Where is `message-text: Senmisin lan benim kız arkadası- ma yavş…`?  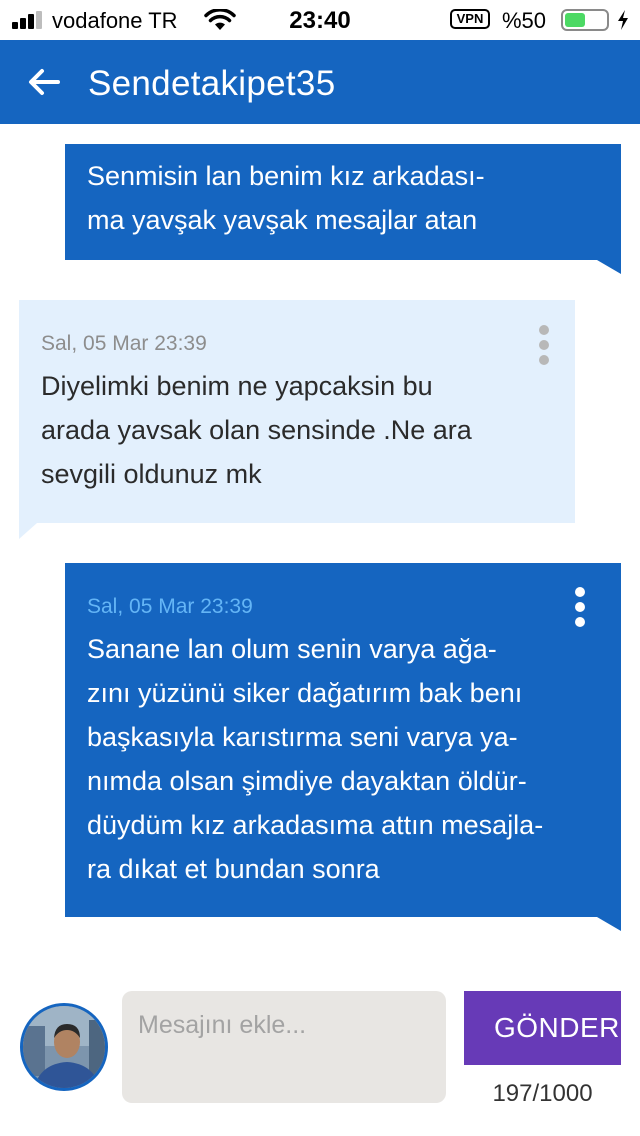
message-text: Senmisin lan benim kız arkadası- ma yavş… is located at coordinates (286, 198).